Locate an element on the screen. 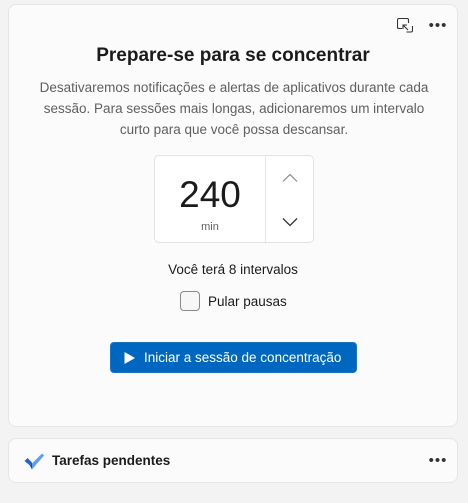 The height and width of the screenshot is (503, 468). detach-window-icon is located at coordinates (405, 25).